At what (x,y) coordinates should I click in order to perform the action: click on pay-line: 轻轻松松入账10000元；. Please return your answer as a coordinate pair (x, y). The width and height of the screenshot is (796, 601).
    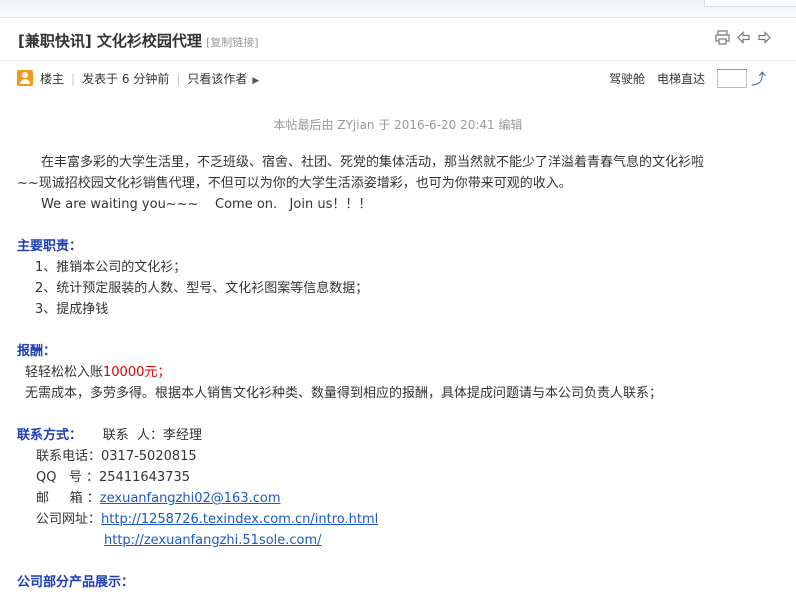
    Looking at the image, I should click on (387, 372).